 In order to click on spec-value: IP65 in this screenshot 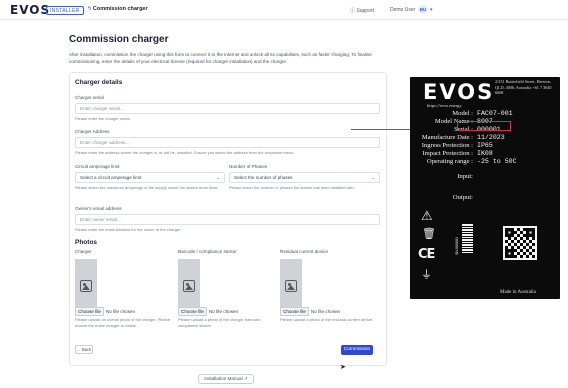, I will do `click(485, 145)`.